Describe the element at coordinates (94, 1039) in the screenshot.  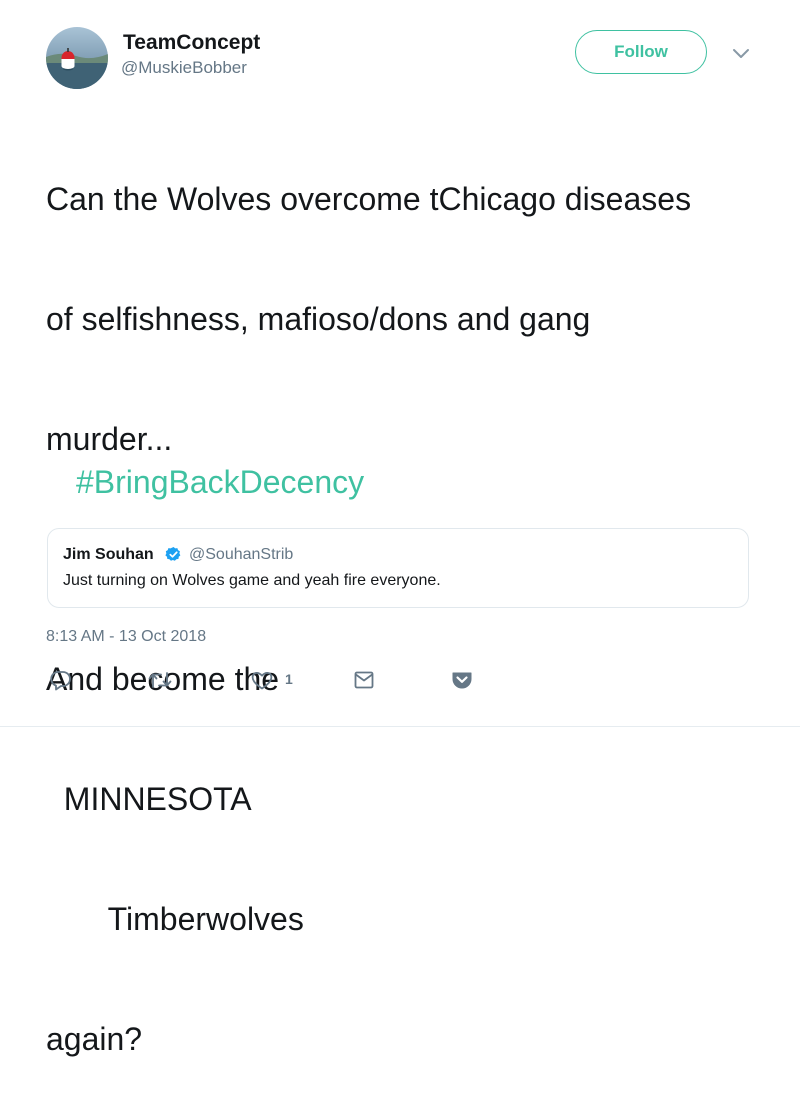
I see `tweet-line: again?` at that location.